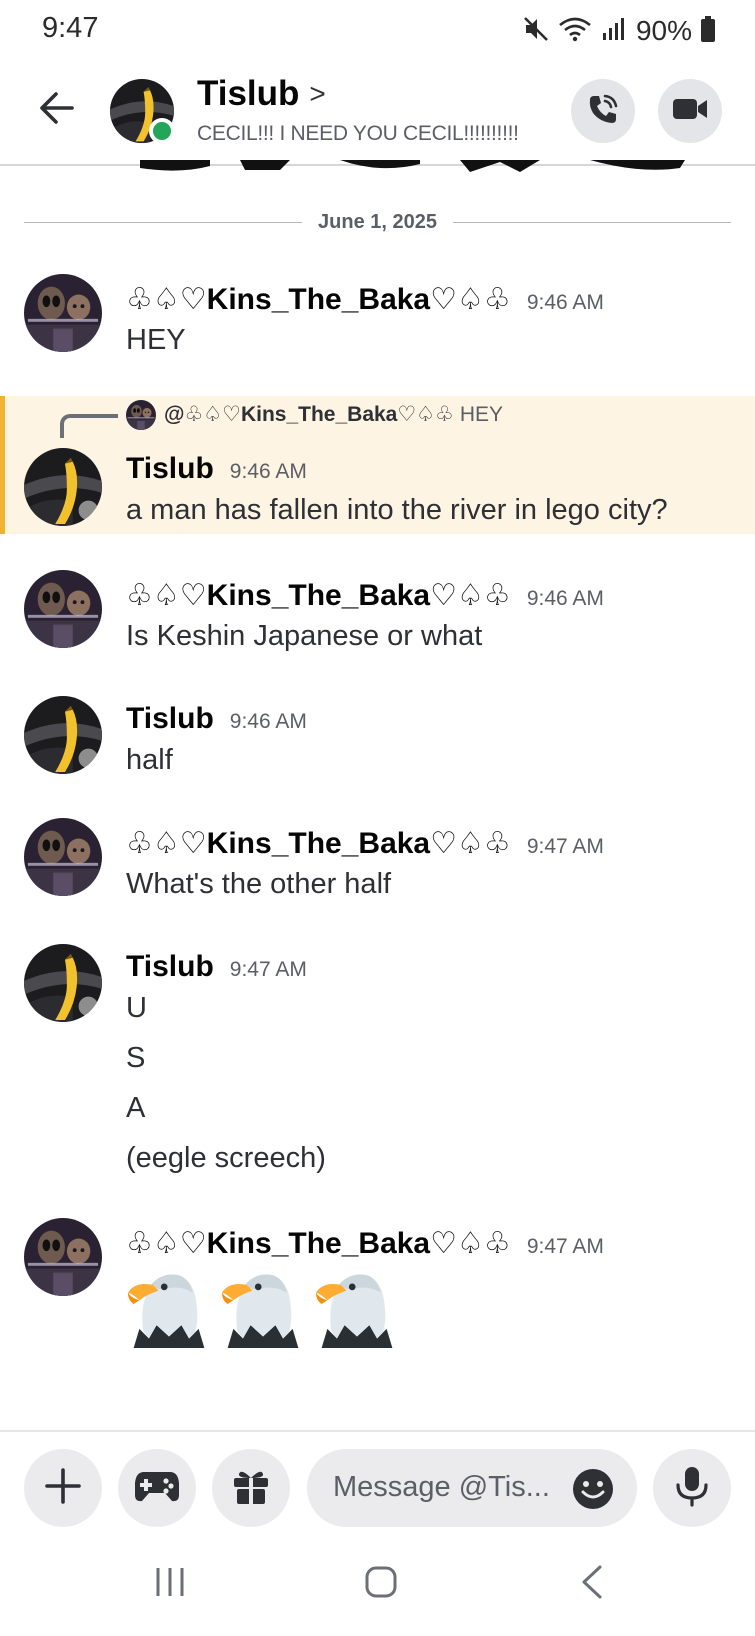  I want to click on status-time: 9:47, so click(70, 28).